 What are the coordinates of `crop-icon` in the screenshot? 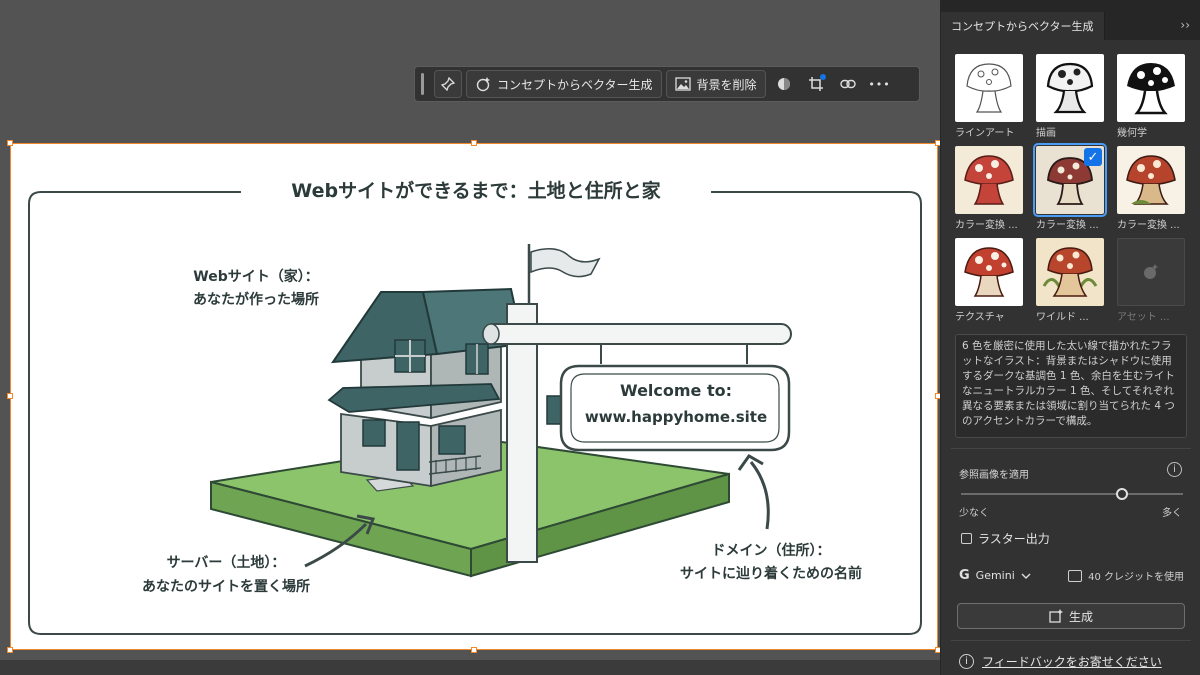 It's located at (816, 84).